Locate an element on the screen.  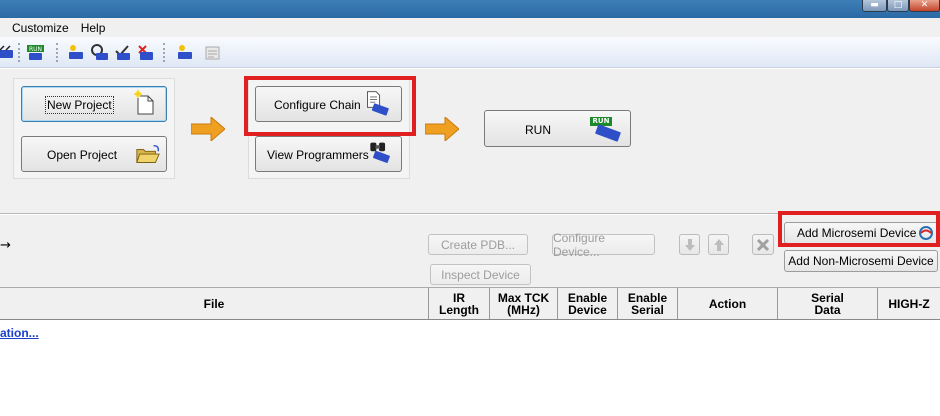
delete-x-icon is located at coordinates (763, 244).